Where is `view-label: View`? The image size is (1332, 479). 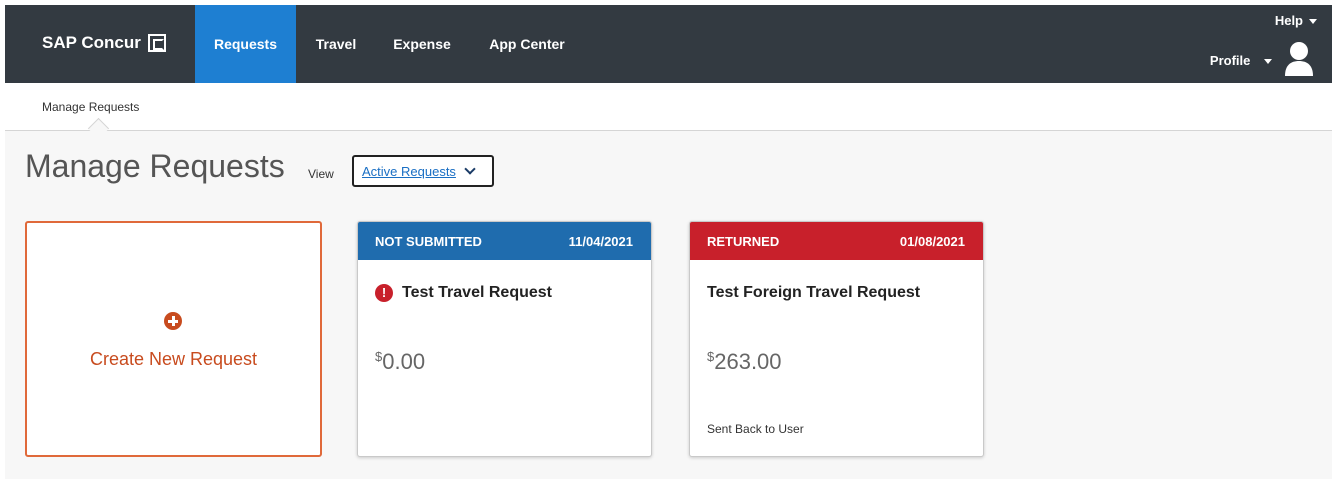 view-label: View is located at coordinates (321, 174).